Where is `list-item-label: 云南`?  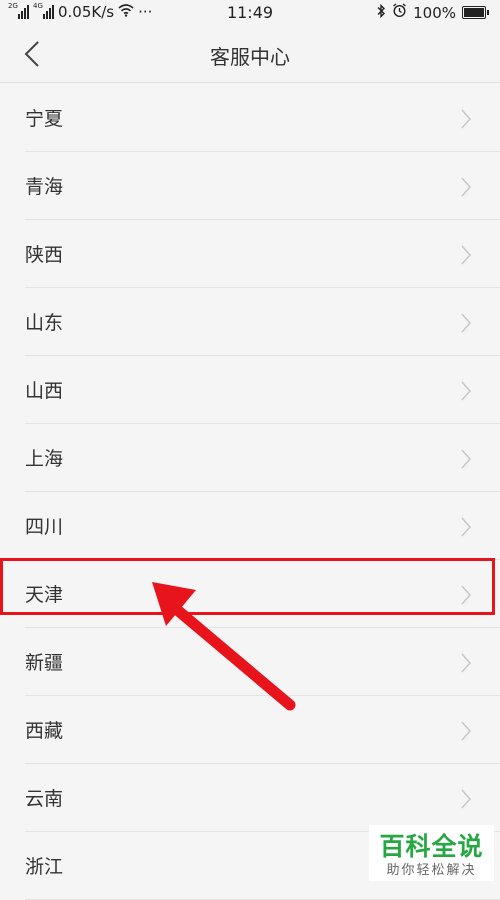
list-item-label: 云南 is located at coordinates (44, 799).